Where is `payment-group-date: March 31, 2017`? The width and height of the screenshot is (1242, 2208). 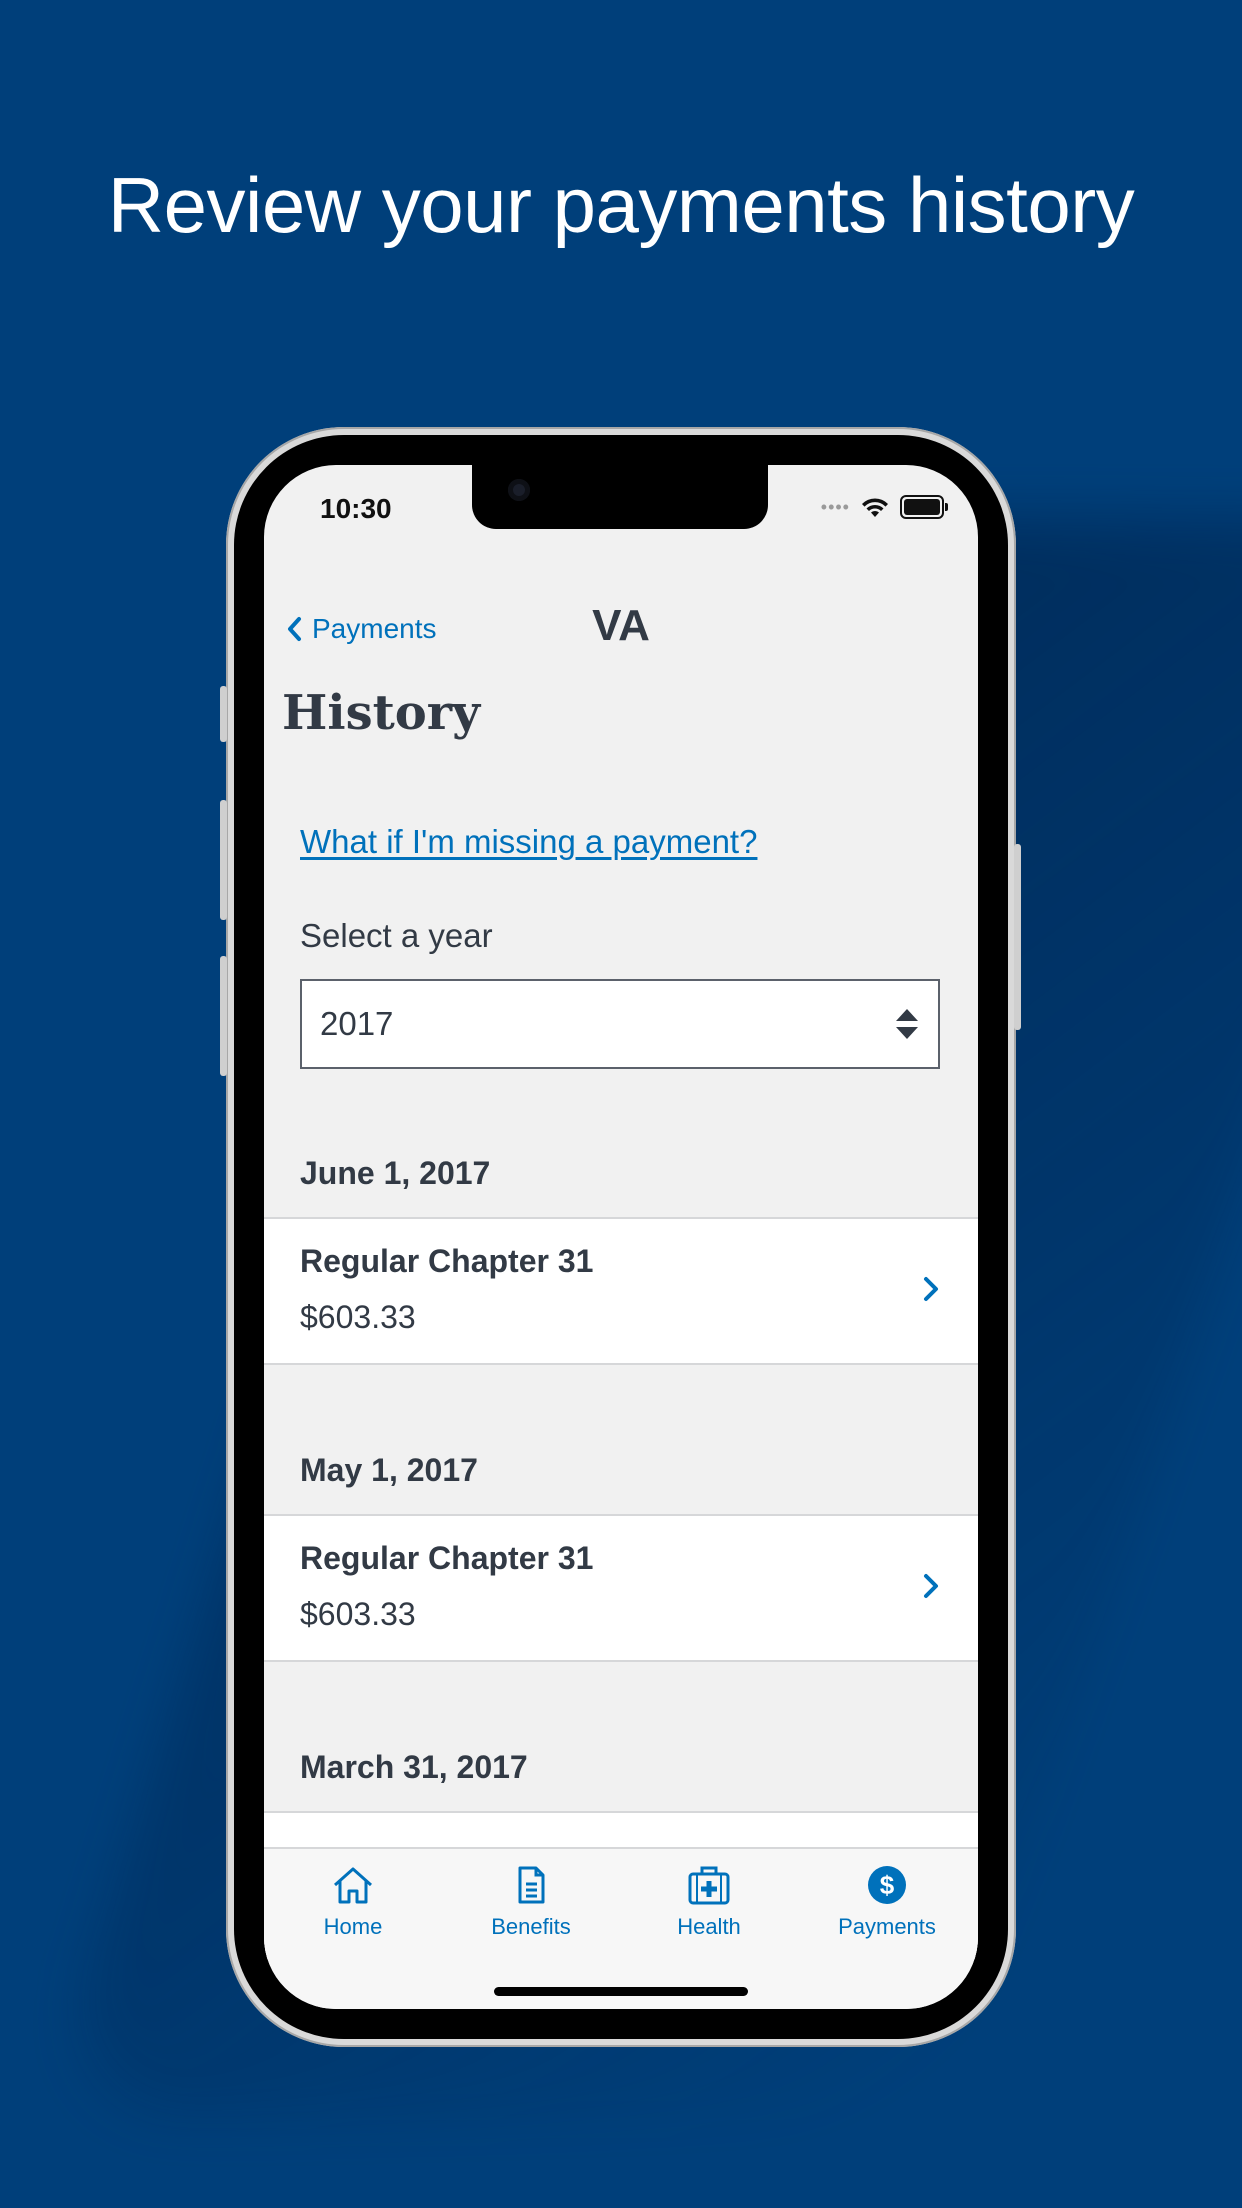 payment-group-date: March 31, 2017 is located at coordinates (414, 1767).